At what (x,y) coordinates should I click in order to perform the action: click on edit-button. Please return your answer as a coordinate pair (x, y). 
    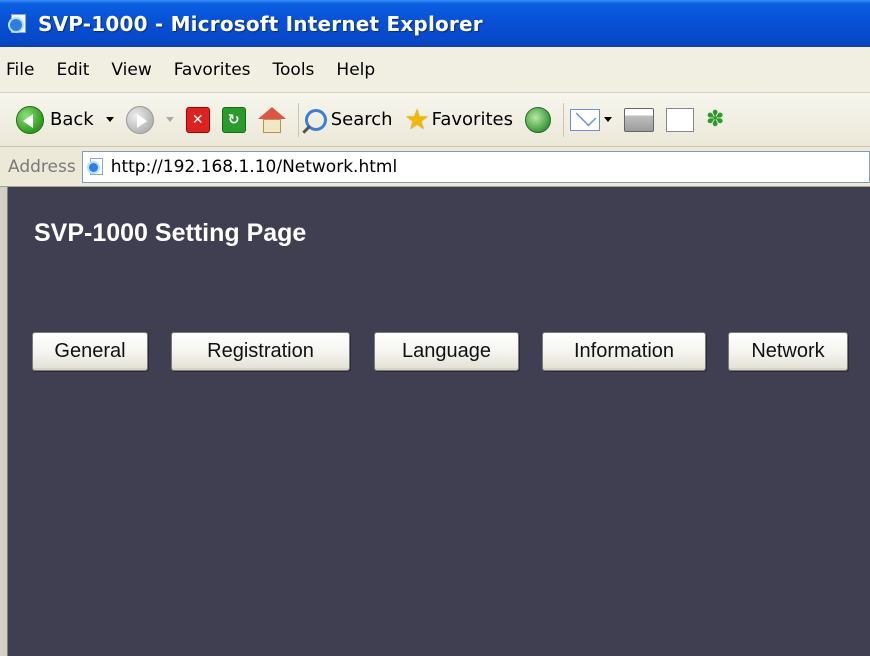
    Looking at the image, I should click on (679, 119).